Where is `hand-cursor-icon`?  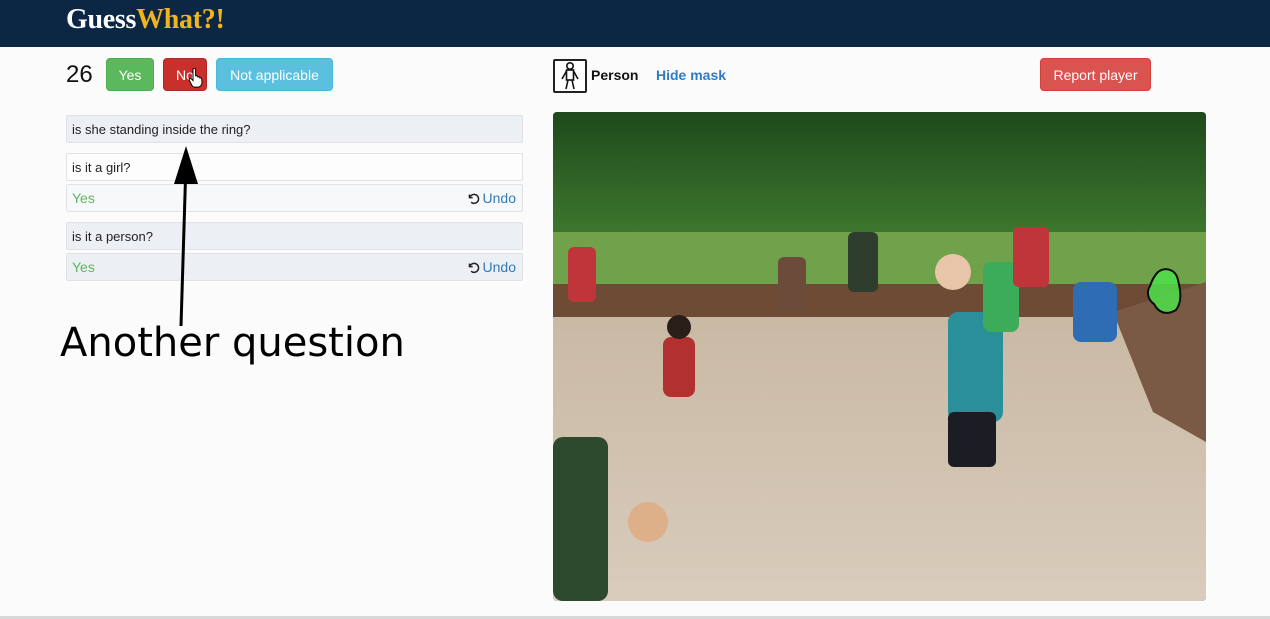 hand-cursor-icon is located at coordinates (195, 78).